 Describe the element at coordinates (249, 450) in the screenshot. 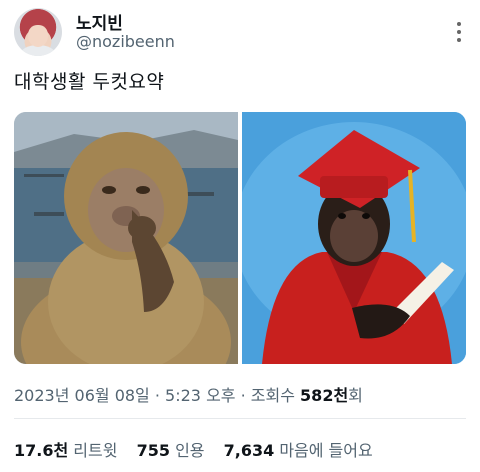

I see `likes-count: 7,634` at that location.